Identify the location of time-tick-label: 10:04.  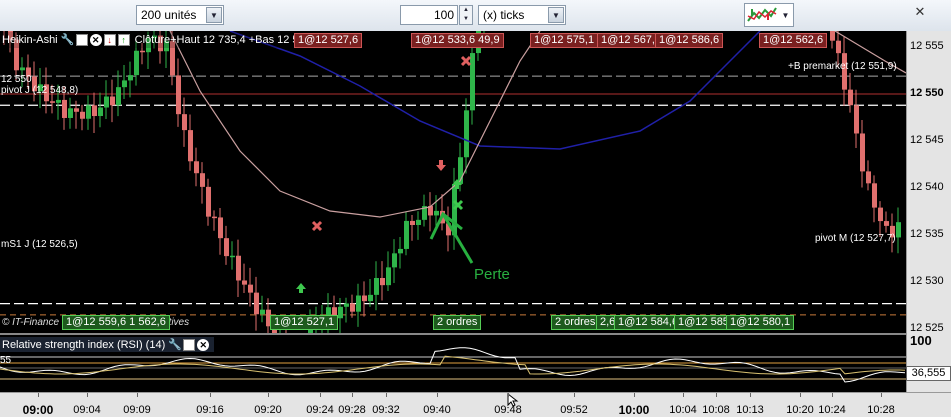
(683, 410).